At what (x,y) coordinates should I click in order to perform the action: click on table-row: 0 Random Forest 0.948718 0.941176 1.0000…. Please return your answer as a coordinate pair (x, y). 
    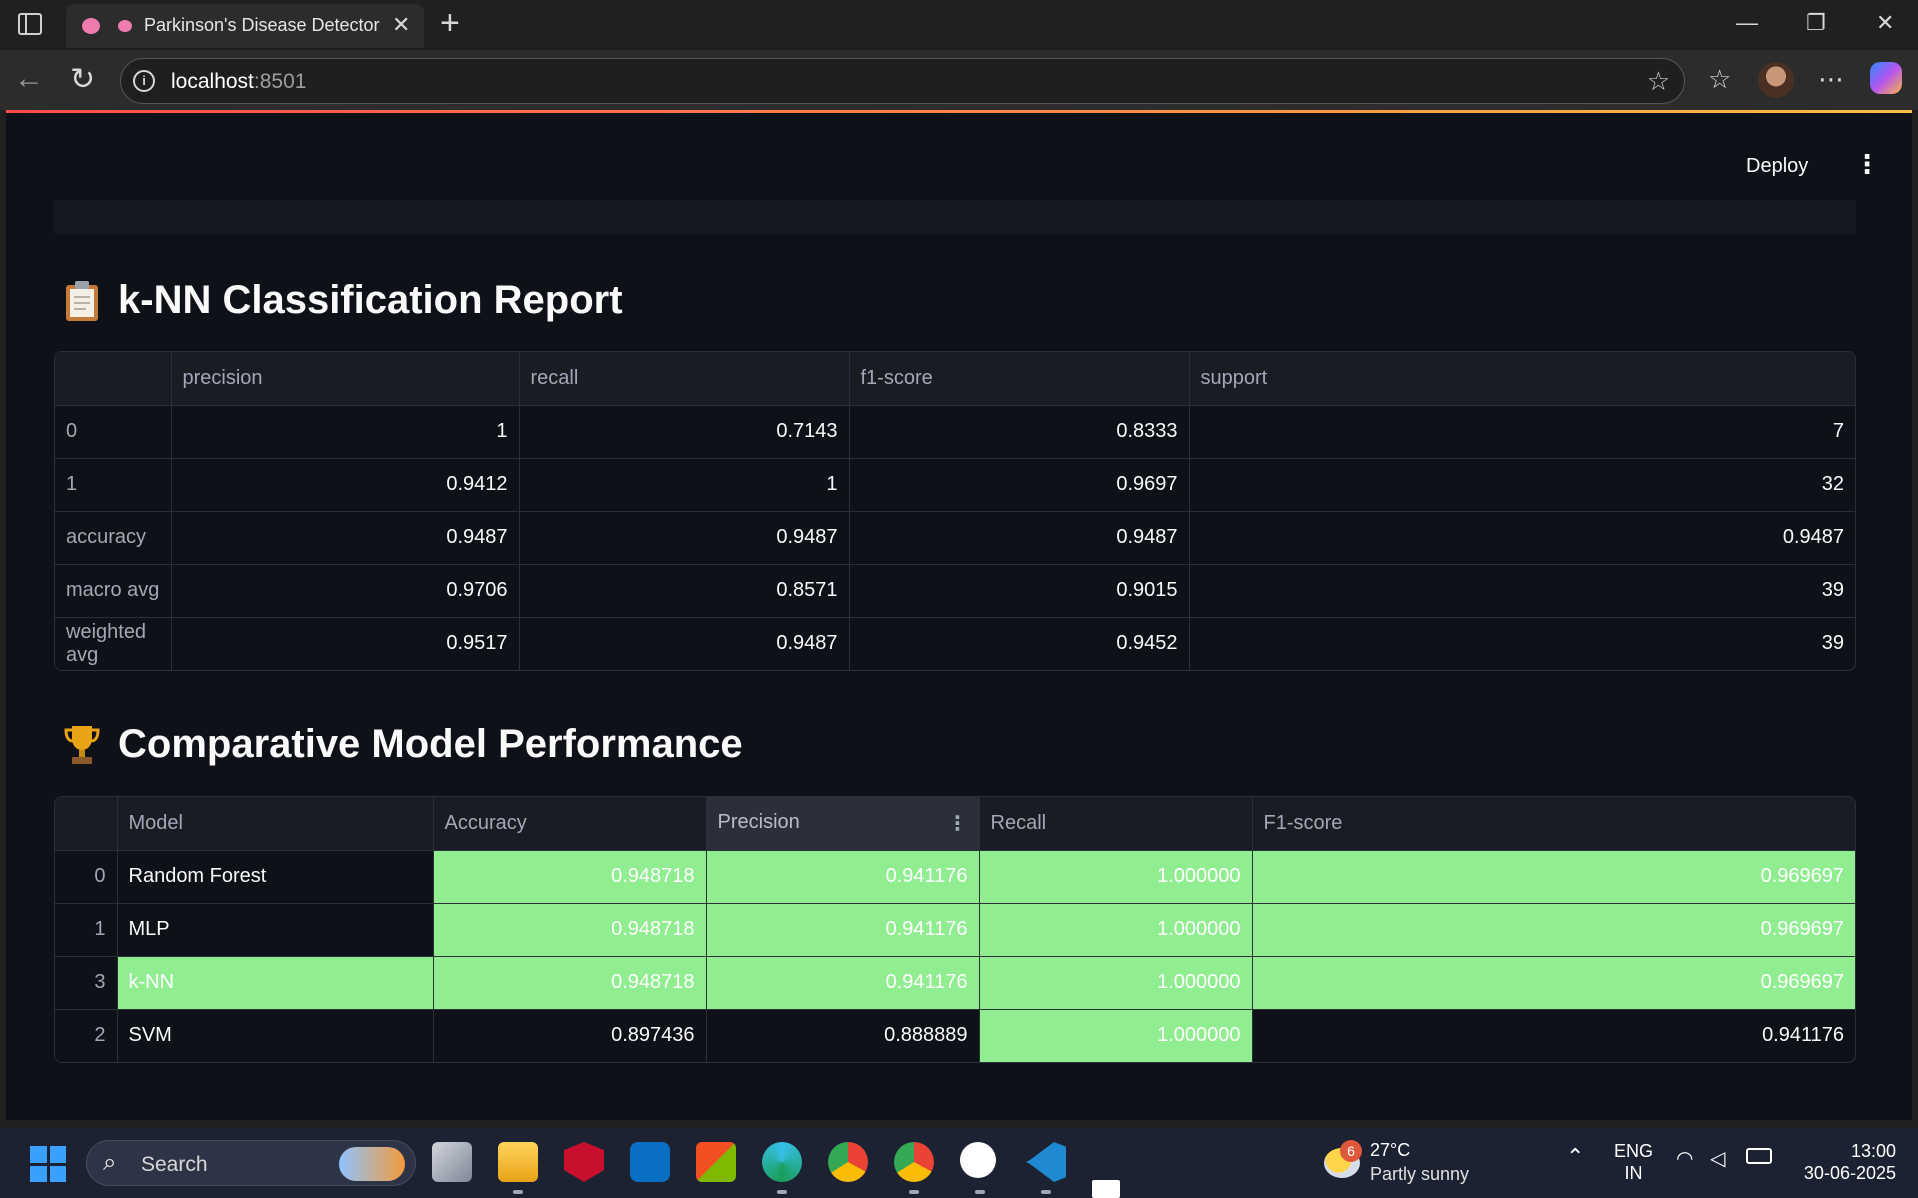
    Looking at the image, I should click on (955, 876).